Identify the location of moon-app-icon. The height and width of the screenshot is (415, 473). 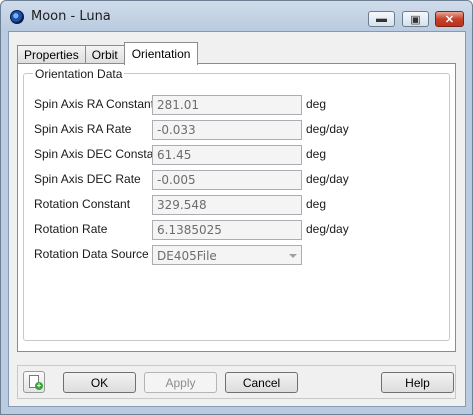
(17, 17).